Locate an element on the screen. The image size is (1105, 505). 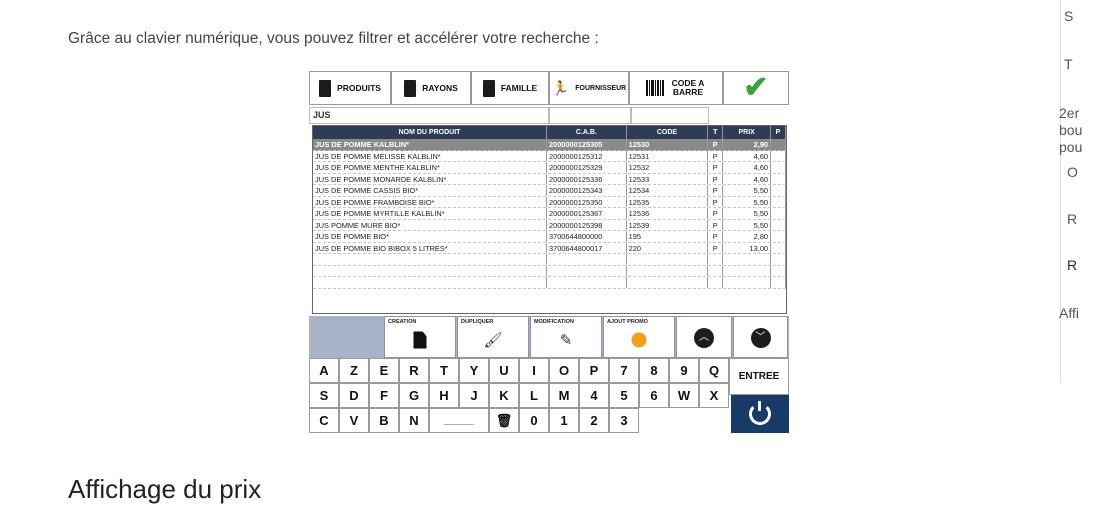
dupliquer-button: DUPLIQUER 🖌 is located at coordinates (493, 337).